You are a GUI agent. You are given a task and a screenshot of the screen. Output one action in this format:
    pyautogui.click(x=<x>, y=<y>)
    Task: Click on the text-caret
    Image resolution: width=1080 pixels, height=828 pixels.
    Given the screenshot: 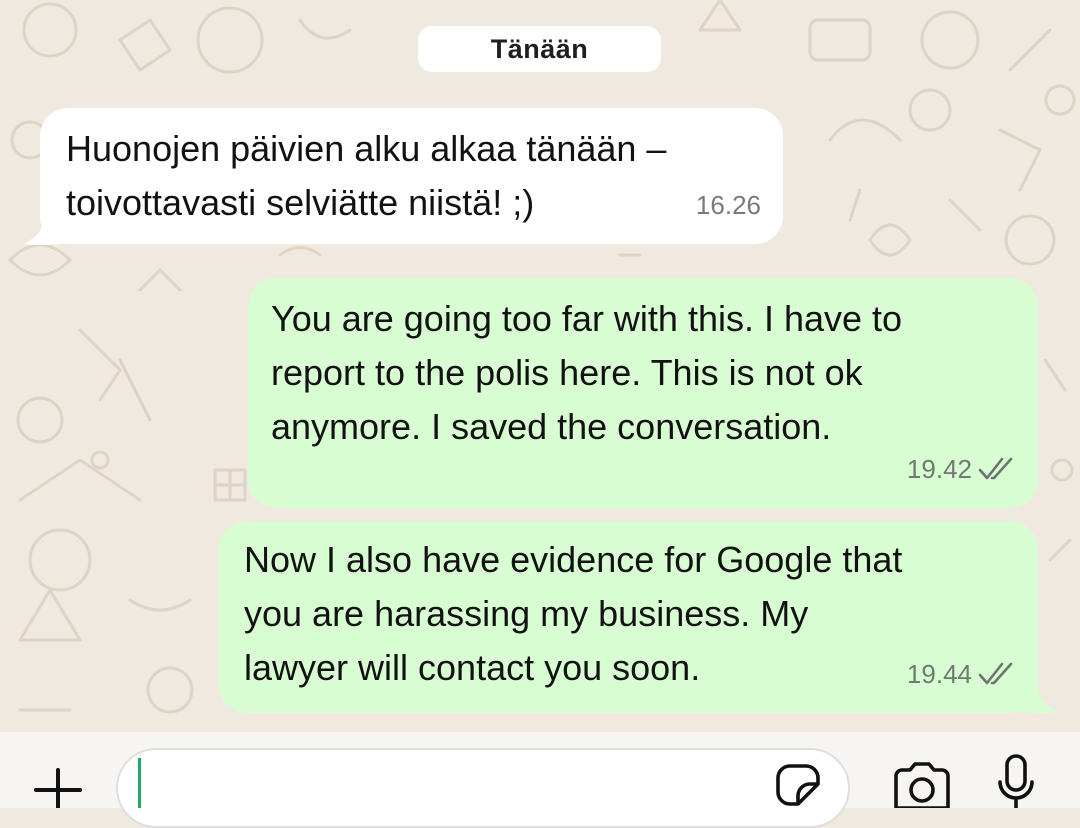 What is the action you would take?
    pyautogui.click(x=139, y=783)
    